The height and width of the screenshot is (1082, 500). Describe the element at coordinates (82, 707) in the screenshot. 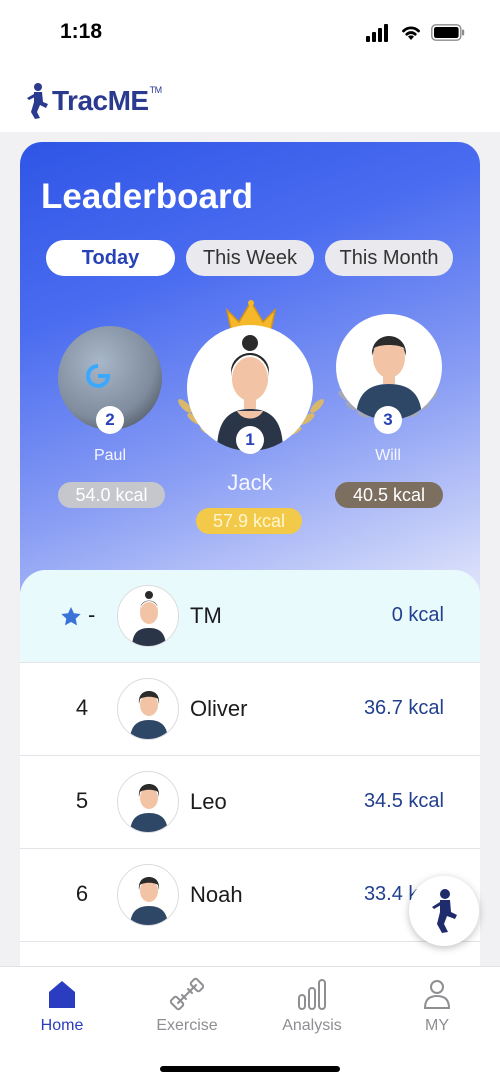

I see `row-rank: 4` at that location.